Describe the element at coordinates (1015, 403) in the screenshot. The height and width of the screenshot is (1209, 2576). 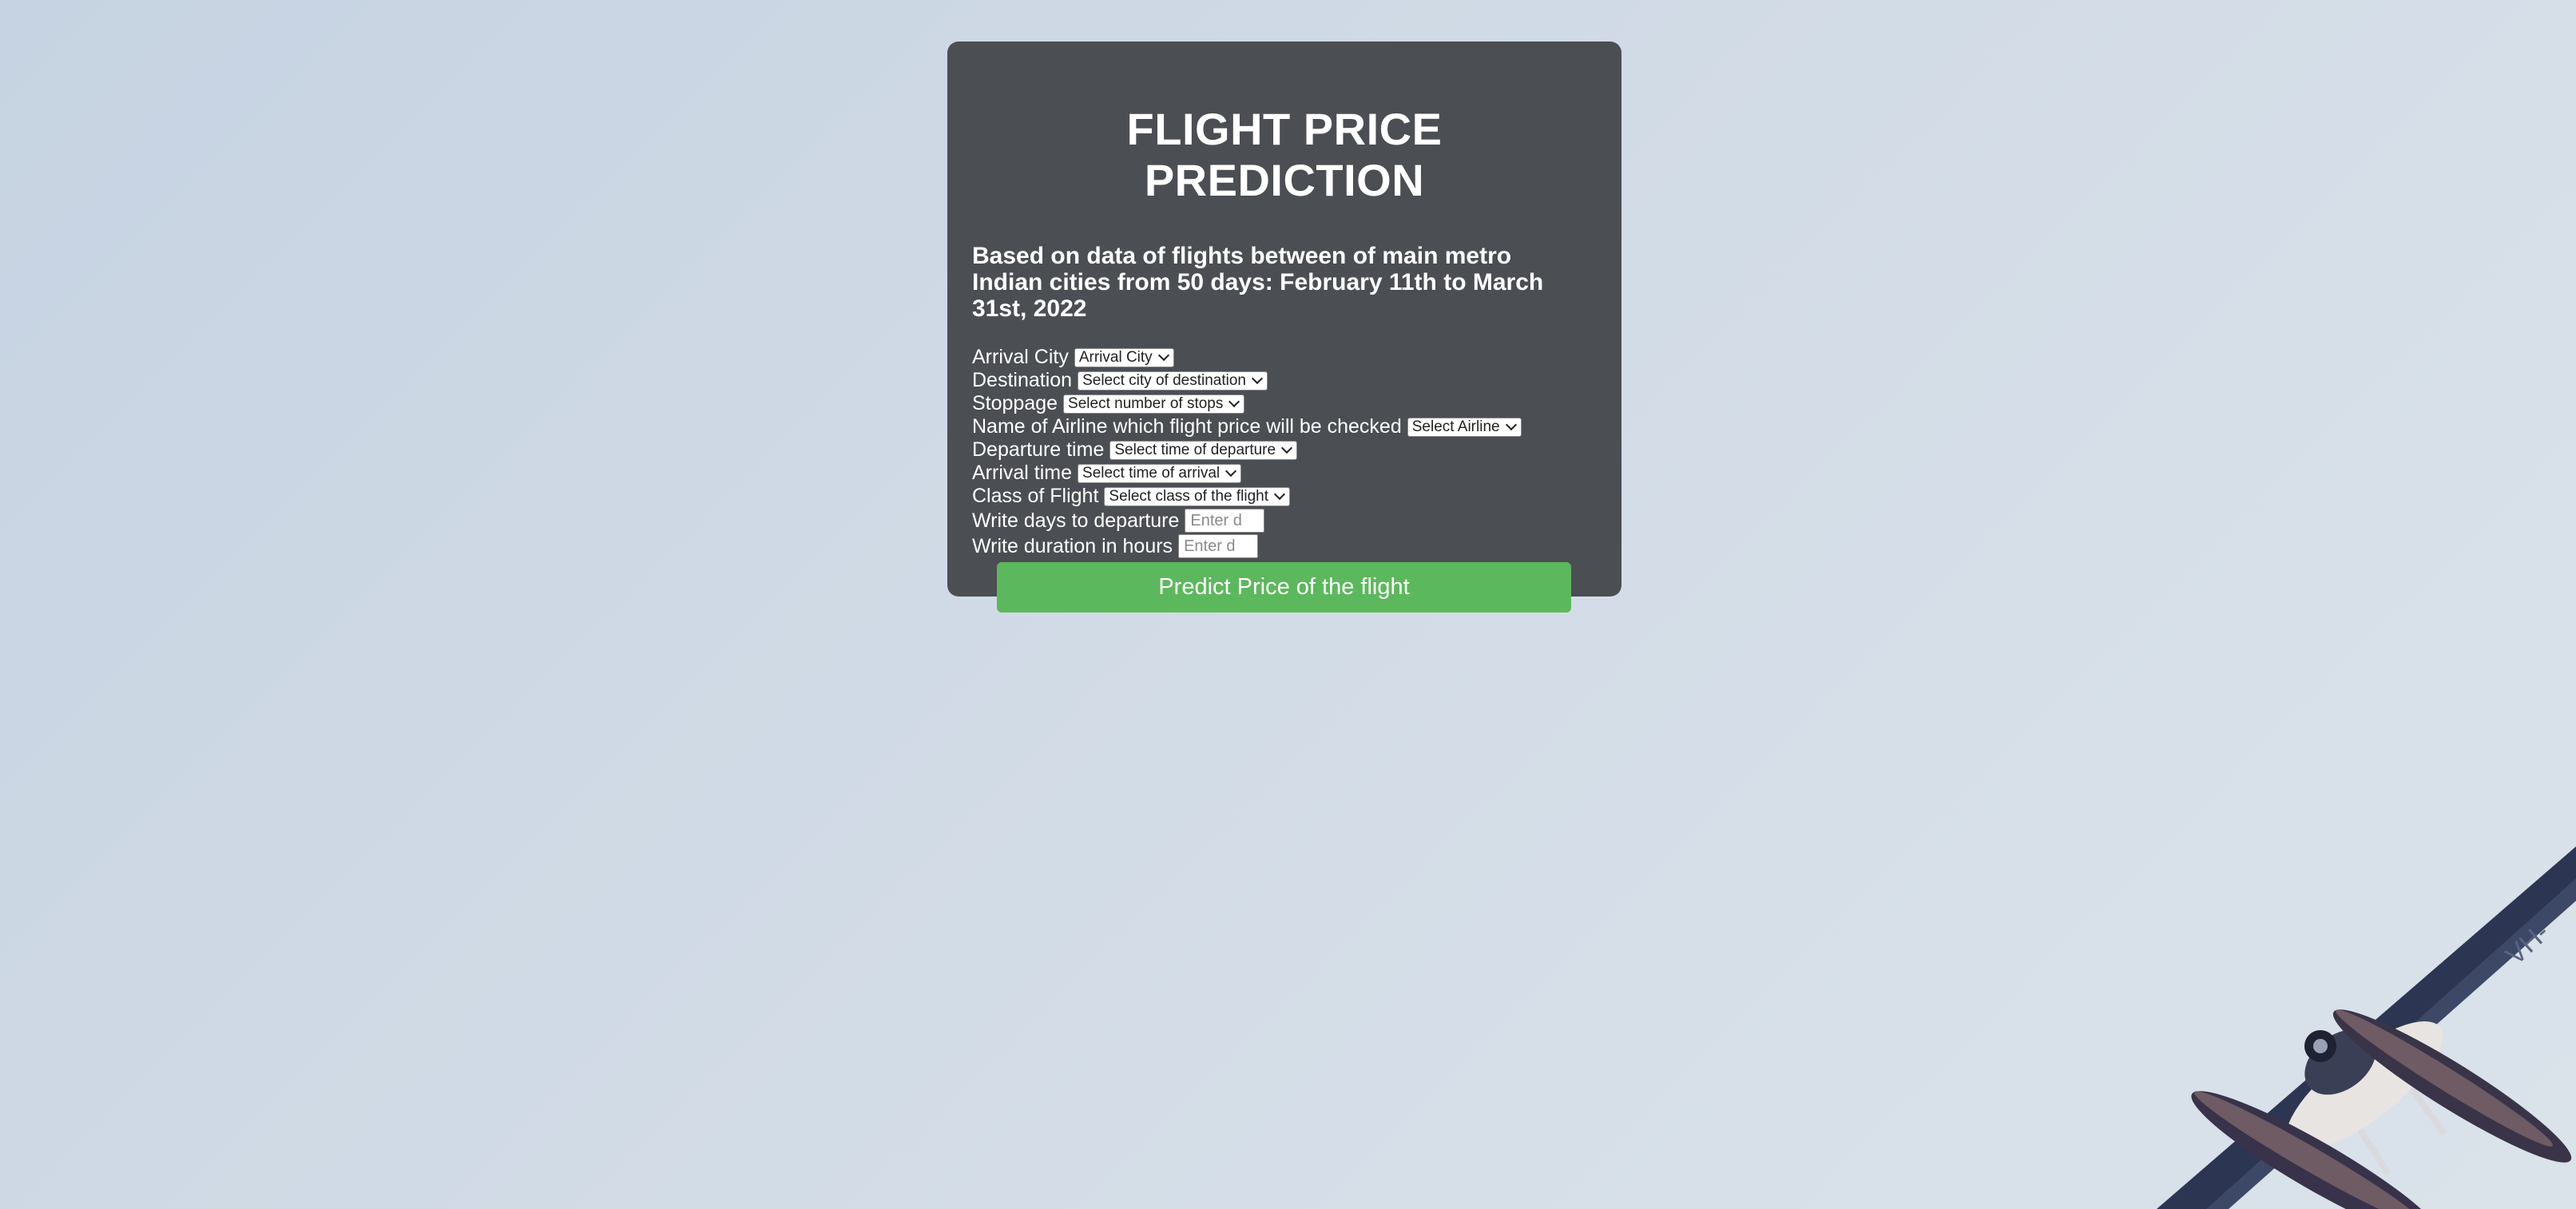
I see `stoppage-label: Stoppage` at that location.